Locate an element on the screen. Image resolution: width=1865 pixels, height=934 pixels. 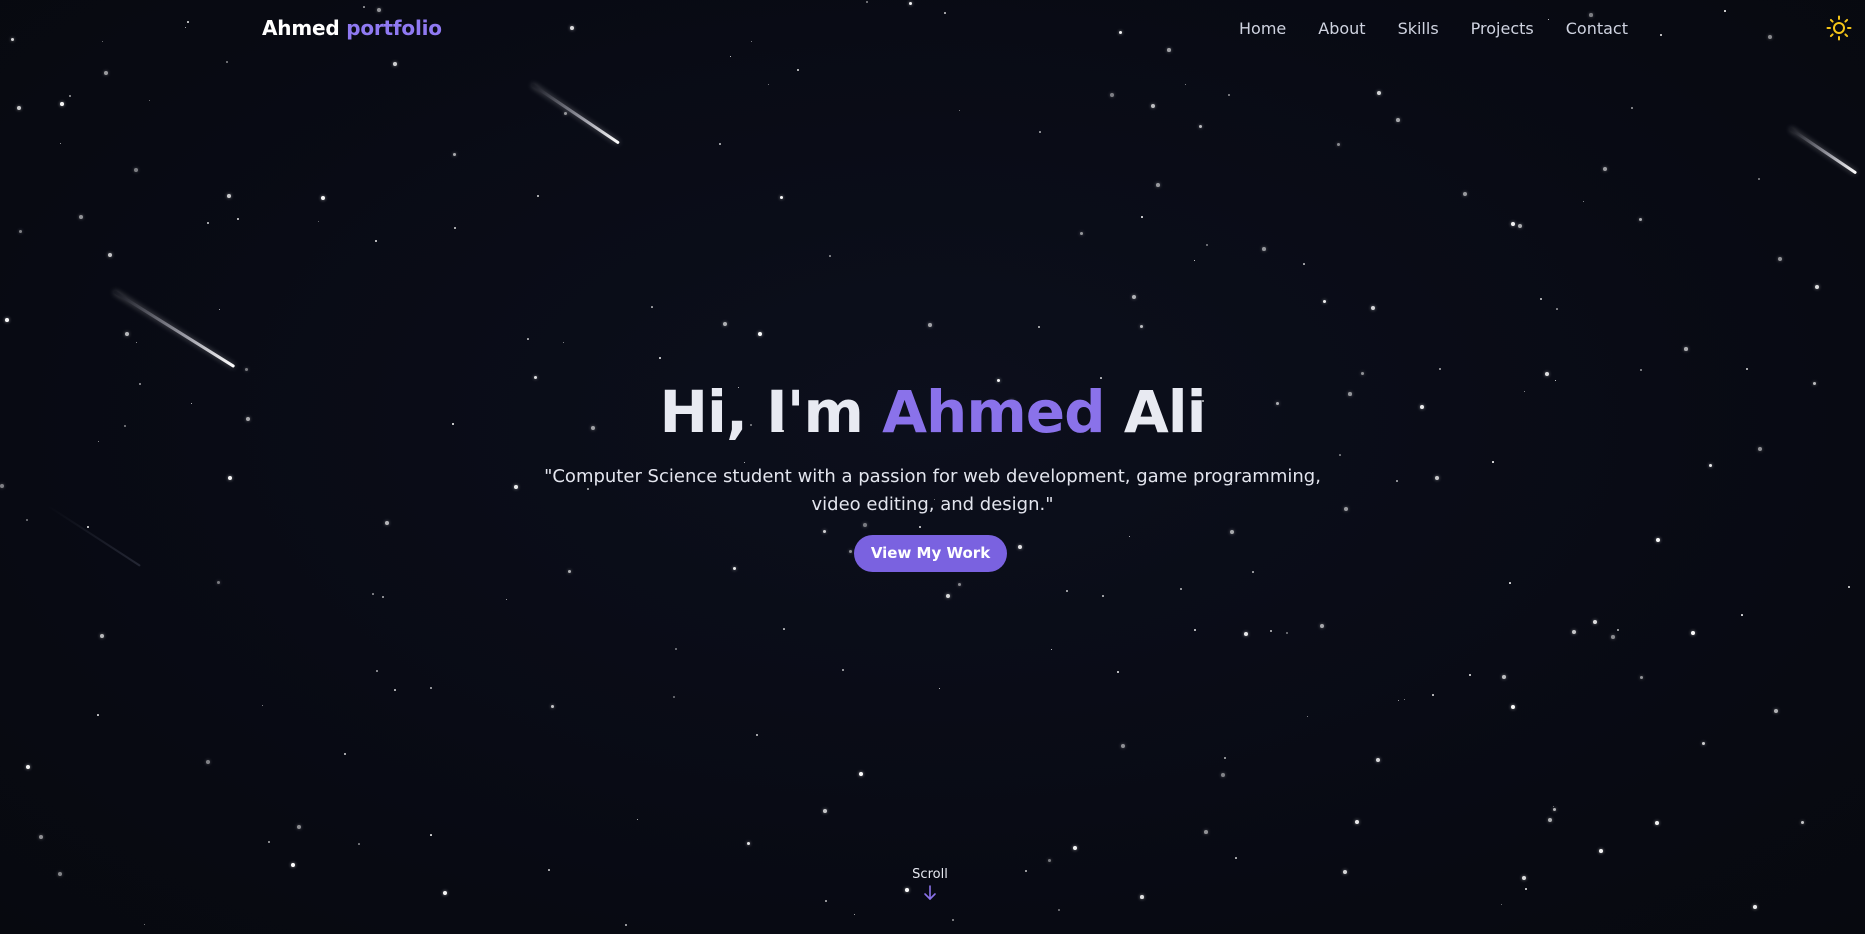
brand-accent: portfolio is located at coordinates (394, 28).